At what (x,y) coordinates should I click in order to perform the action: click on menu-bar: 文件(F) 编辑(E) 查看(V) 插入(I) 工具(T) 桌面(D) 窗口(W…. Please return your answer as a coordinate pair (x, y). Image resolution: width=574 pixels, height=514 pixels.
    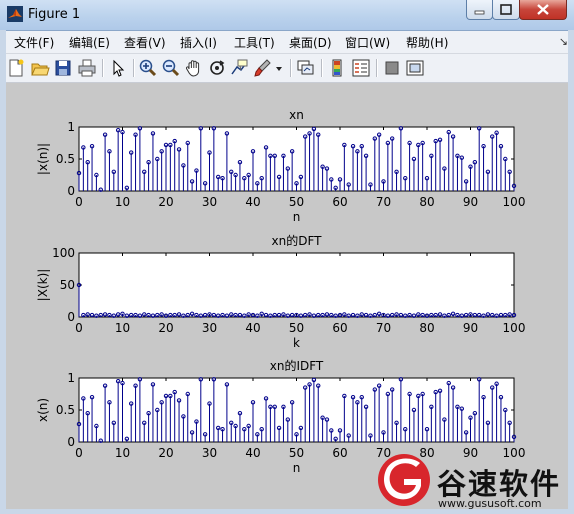
    Looking at the image, I should click on (287, 42).